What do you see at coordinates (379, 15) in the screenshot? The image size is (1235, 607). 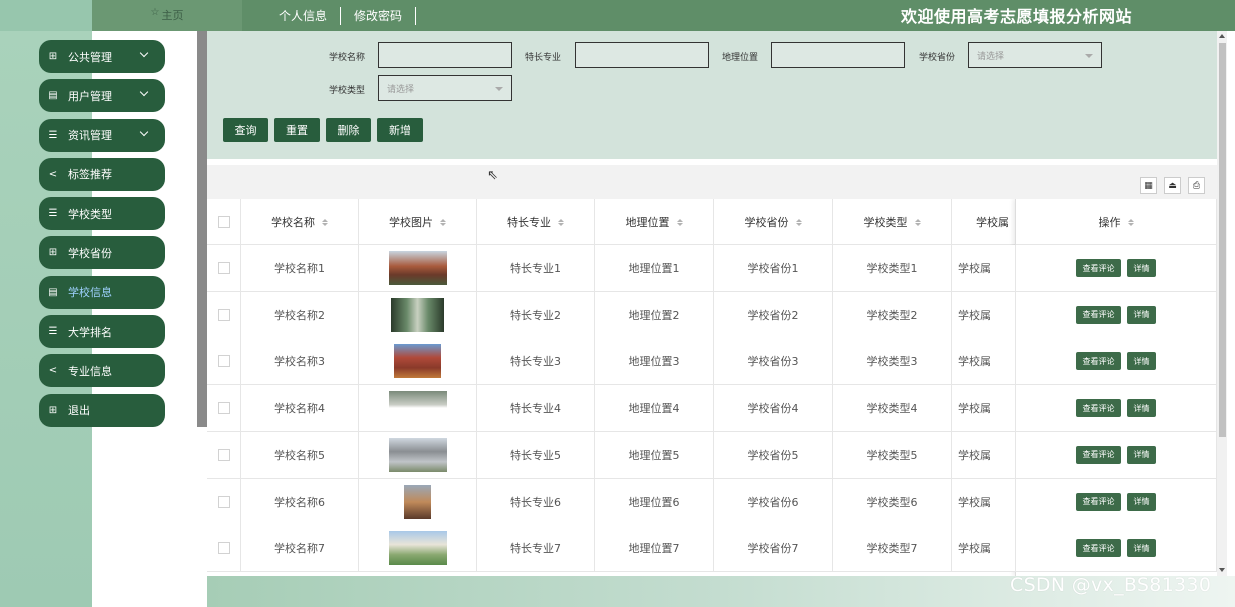 I see `change-password-link: 修改密码` at bounding box center [379, 15].